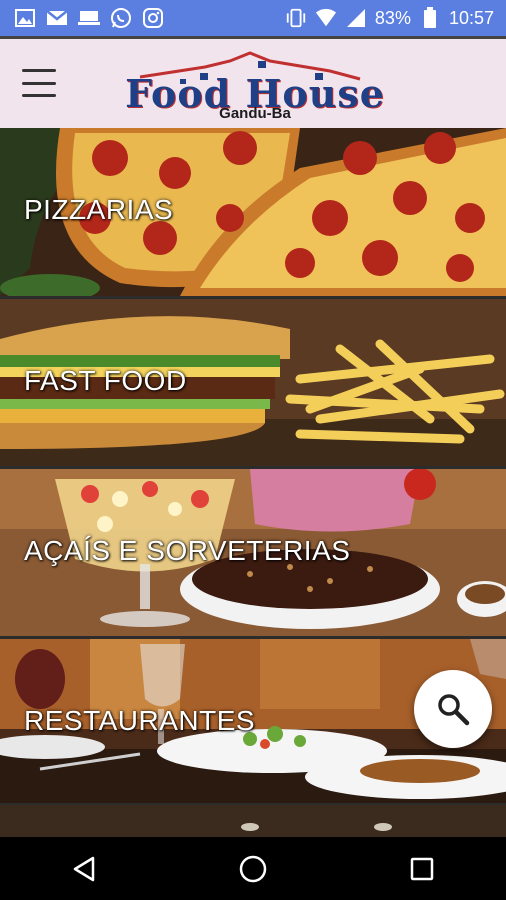 The width and height of the screenshot is (506, 900). I want to click on whatsapp-icon, so click(121, 18).